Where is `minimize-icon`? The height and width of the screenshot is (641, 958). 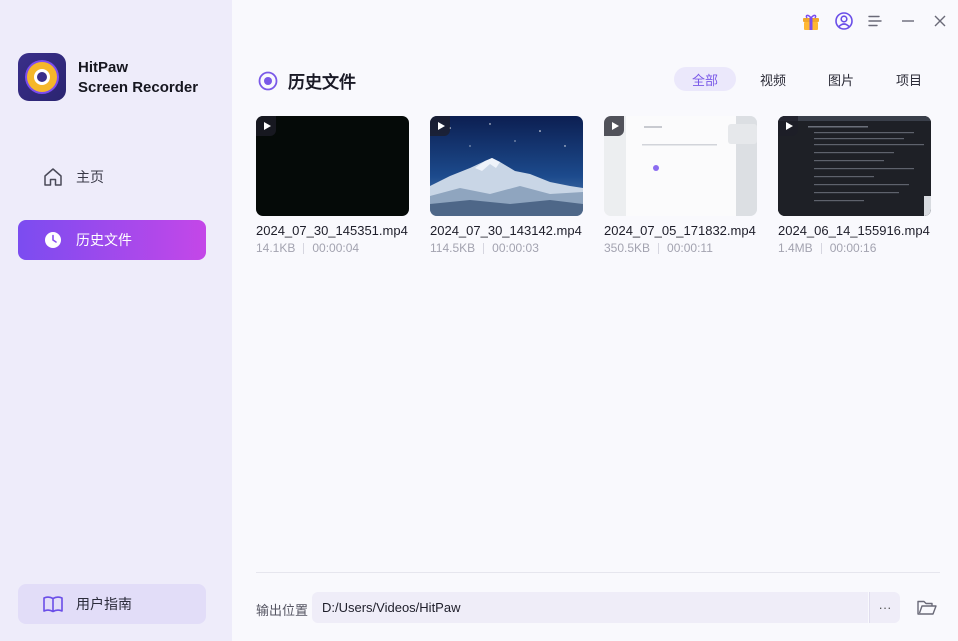
minimize-icon is located at coordinates (908, 21).